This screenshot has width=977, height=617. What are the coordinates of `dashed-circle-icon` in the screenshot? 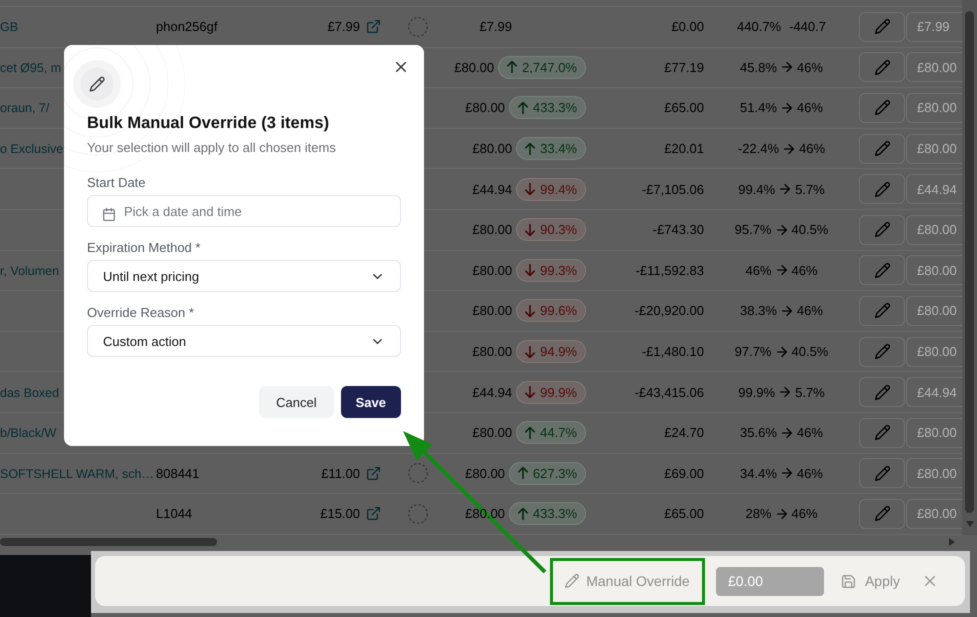 It's located at (418, 473).